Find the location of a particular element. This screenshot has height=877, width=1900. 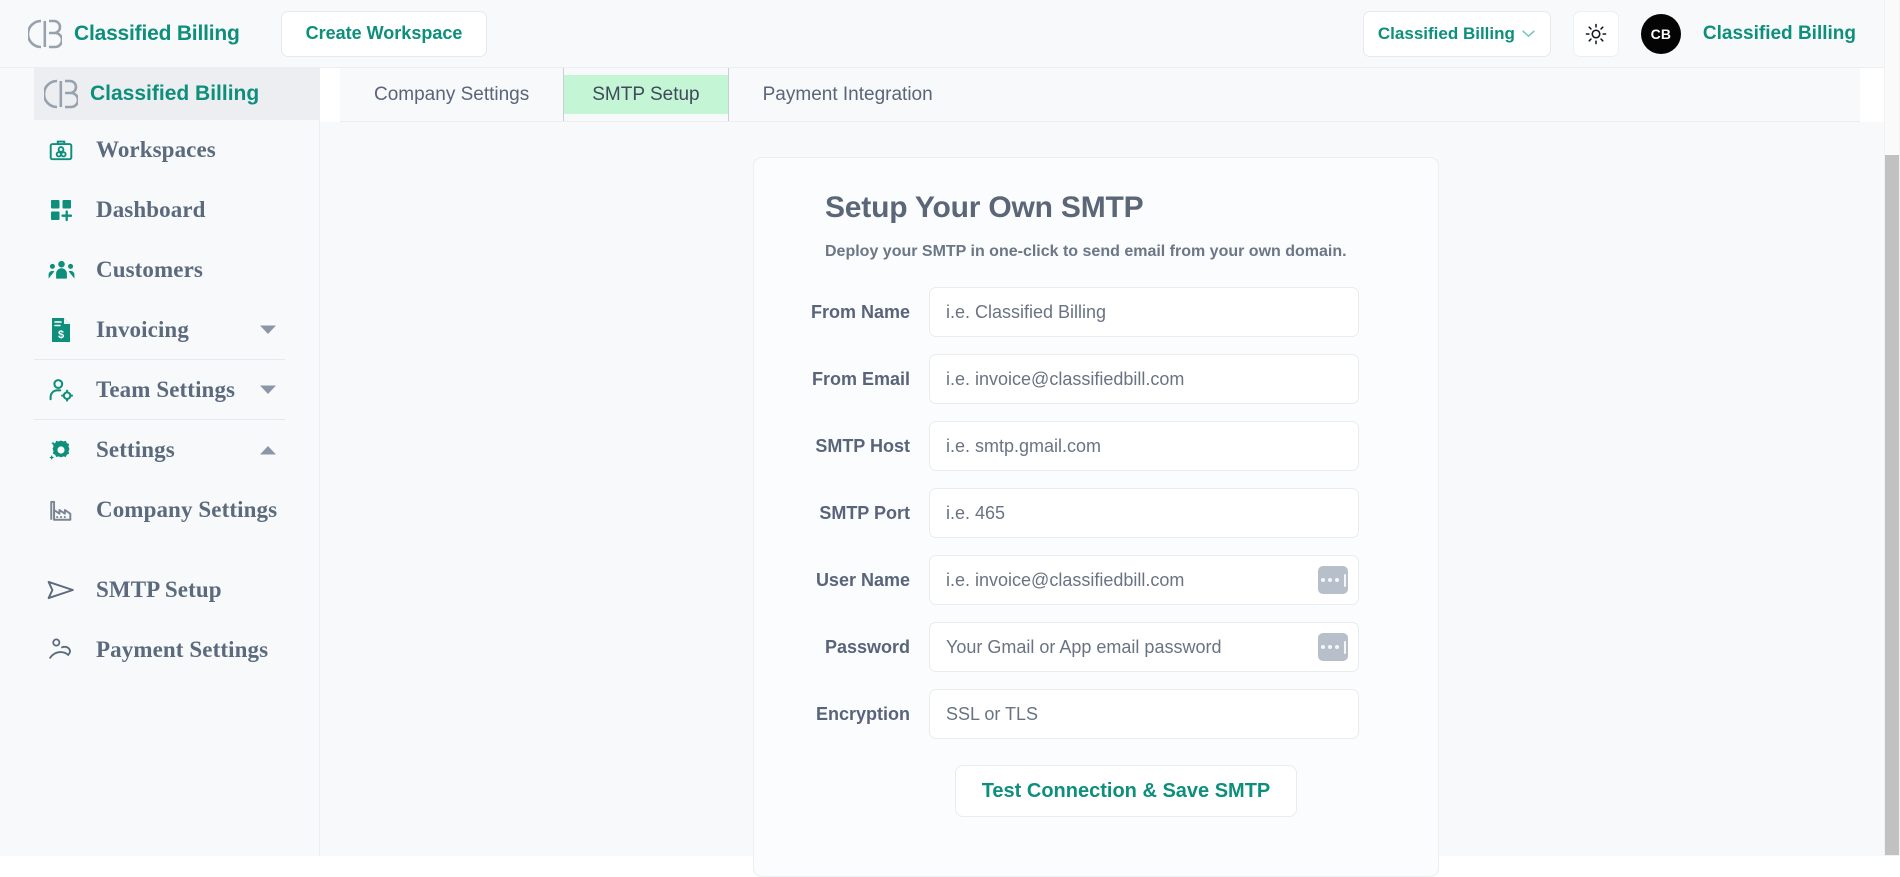

sidebar-header: Classified Billing is located at coordinates (177, 94).